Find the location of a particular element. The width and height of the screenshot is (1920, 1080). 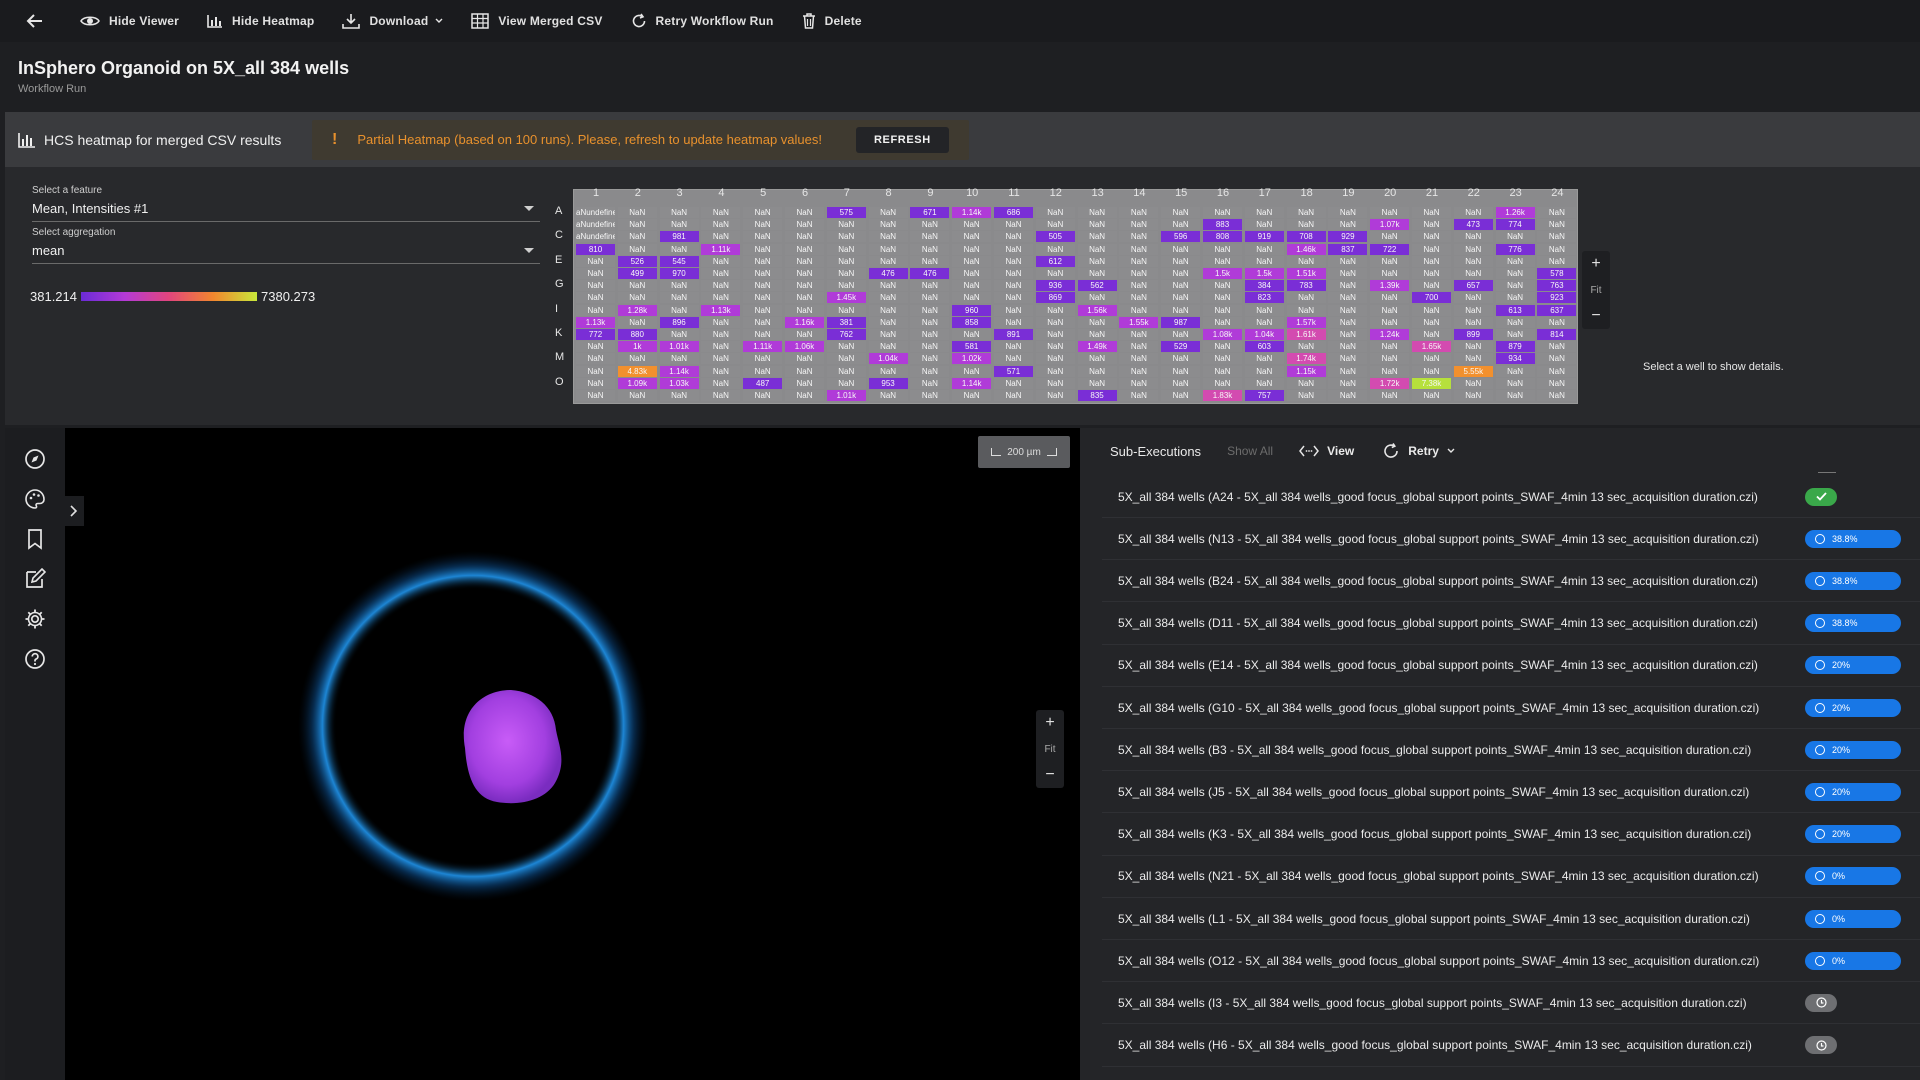

heatmap-well: 1.11k is located at coordinates (721, 249).